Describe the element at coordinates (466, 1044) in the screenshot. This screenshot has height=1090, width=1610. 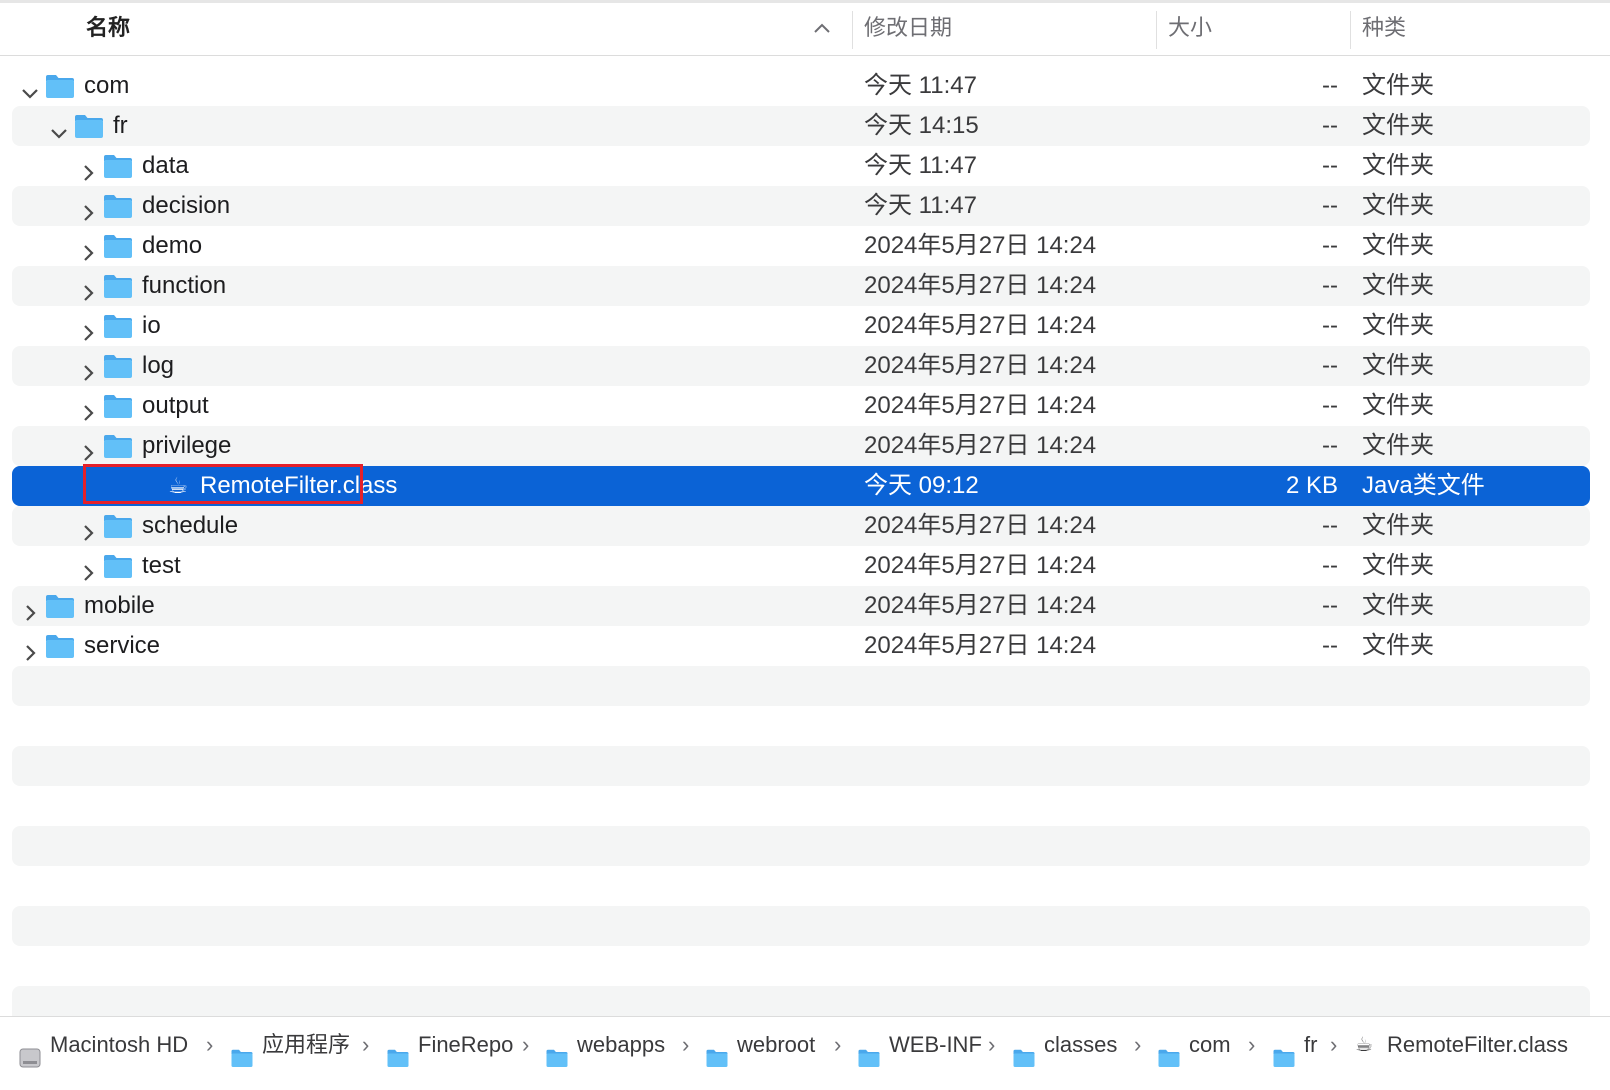
I see `path-crumb-label: FineRepo` at that location.